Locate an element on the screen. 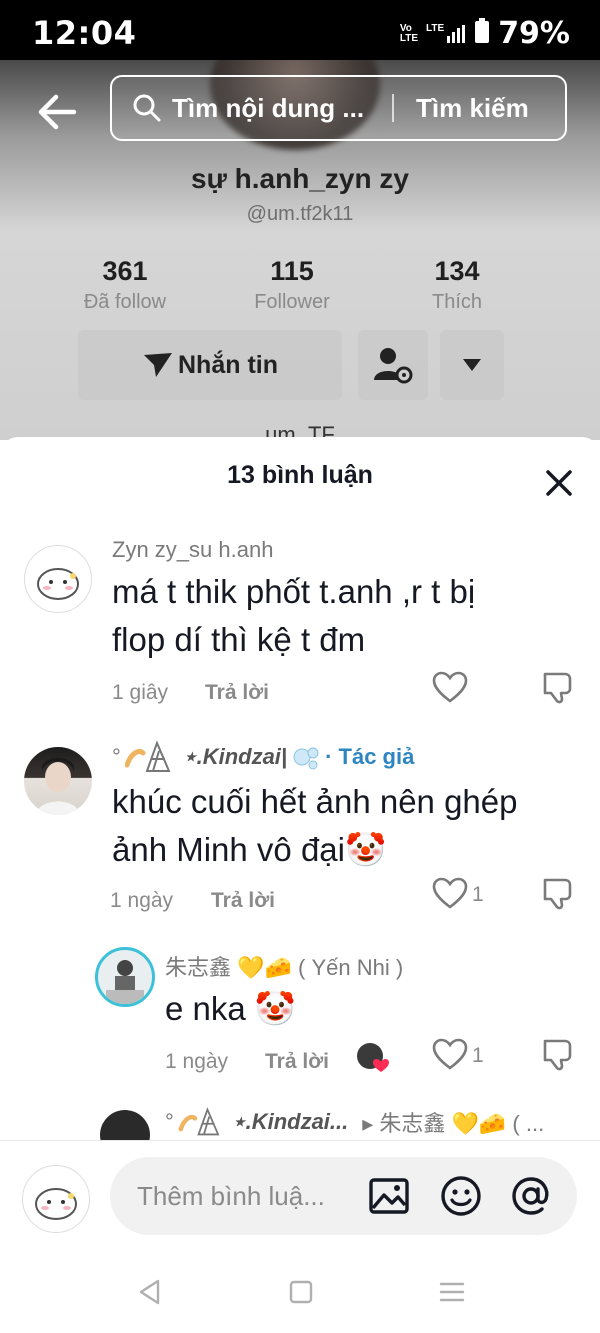  profile-handle: @um.tf2k11 is located at coordinates (300, 214).